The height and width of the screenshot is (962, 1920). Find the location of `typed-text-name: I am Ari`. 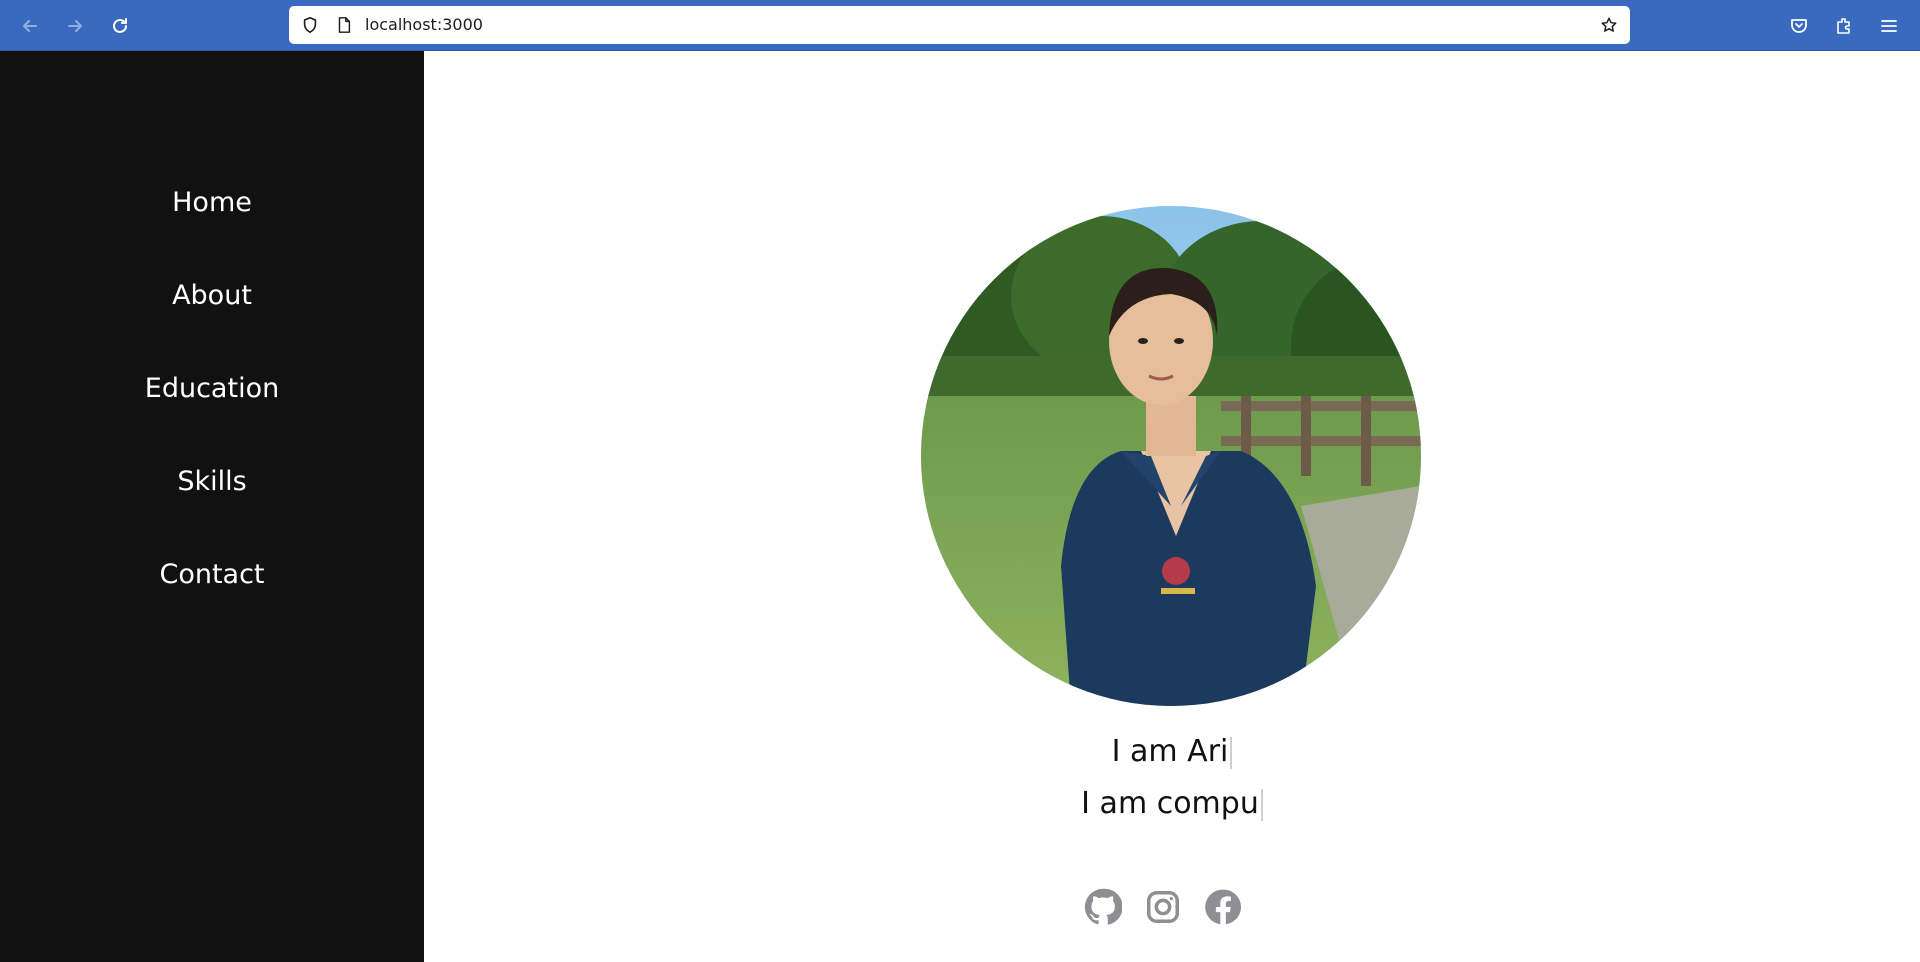

typed-text-name: I am Ari is located at coordinates (1170, 751).